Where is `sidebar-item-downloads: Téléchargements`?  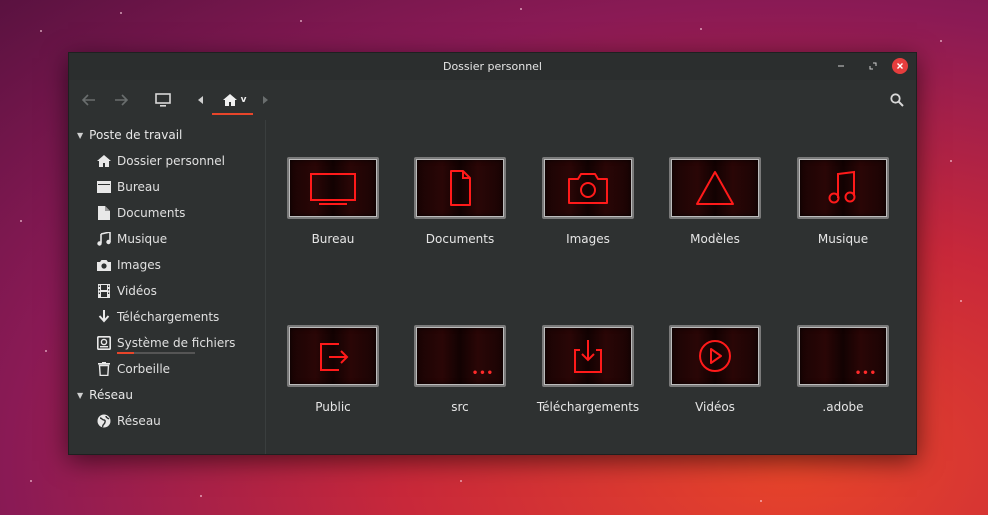
sidebar-item-downloads: Téléchargements is located at coordinates (167, 317).